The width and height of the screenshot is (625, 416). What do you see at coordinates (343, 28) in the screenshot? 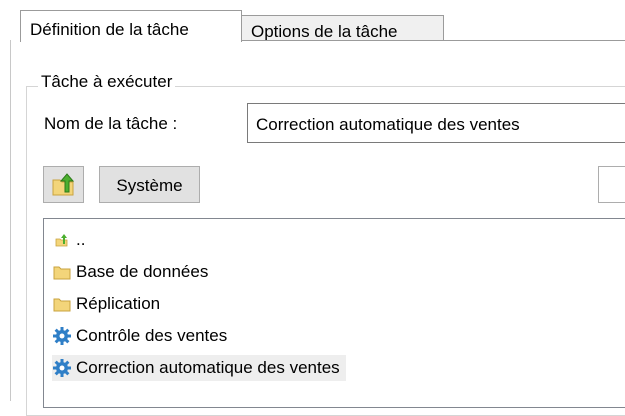
I see `tab-task-options: Options de la tâche` at bounding box center [343, 28].